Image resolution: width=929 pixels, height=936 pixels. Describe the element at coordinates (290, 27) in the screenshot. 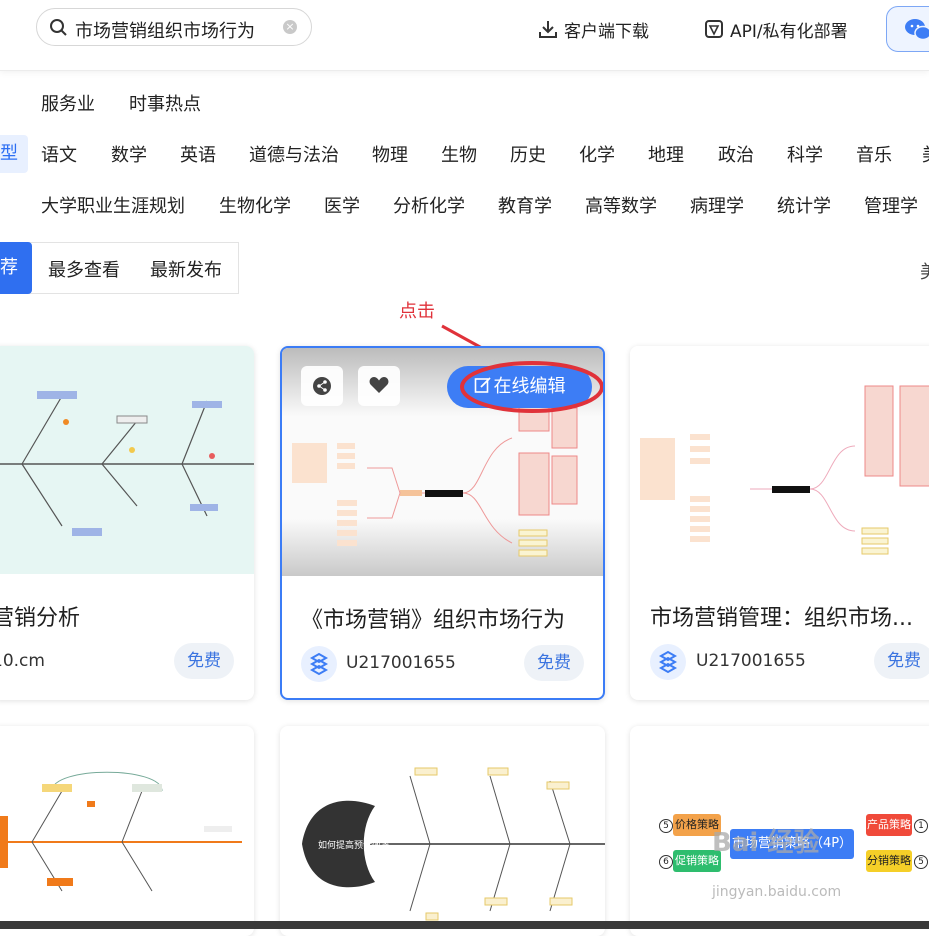

I see `clear-search-icon: ×` at that location.